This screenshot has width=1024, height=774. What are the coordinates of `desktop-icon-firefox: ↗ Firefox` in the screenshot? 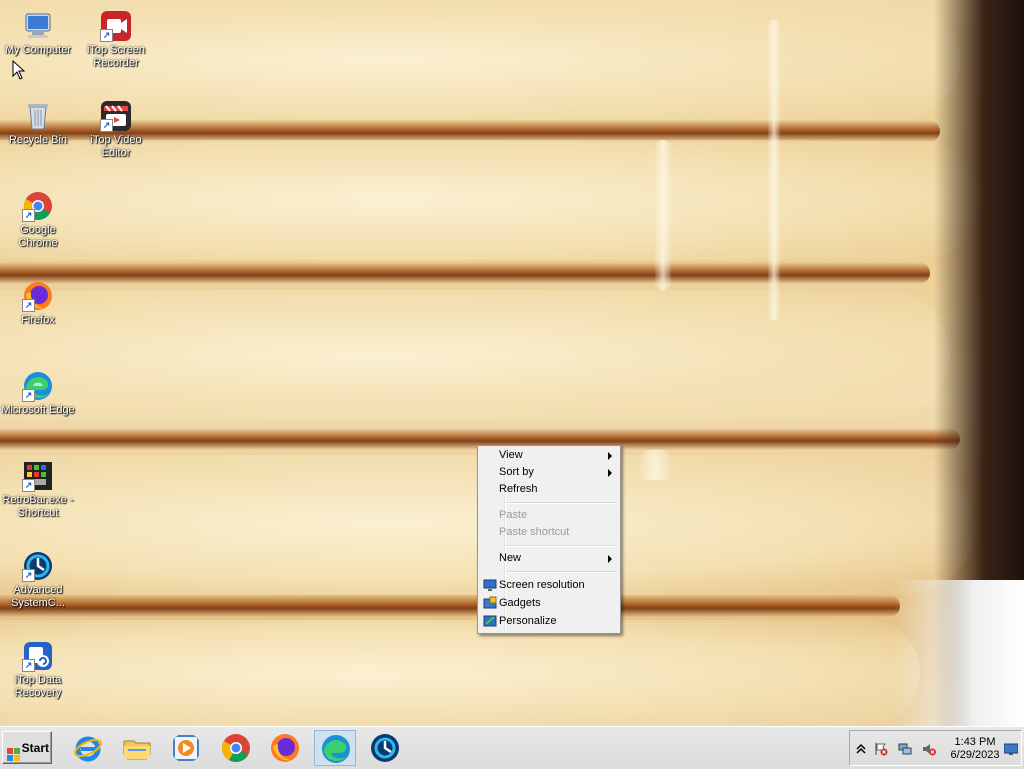 It's located at (38, 300).